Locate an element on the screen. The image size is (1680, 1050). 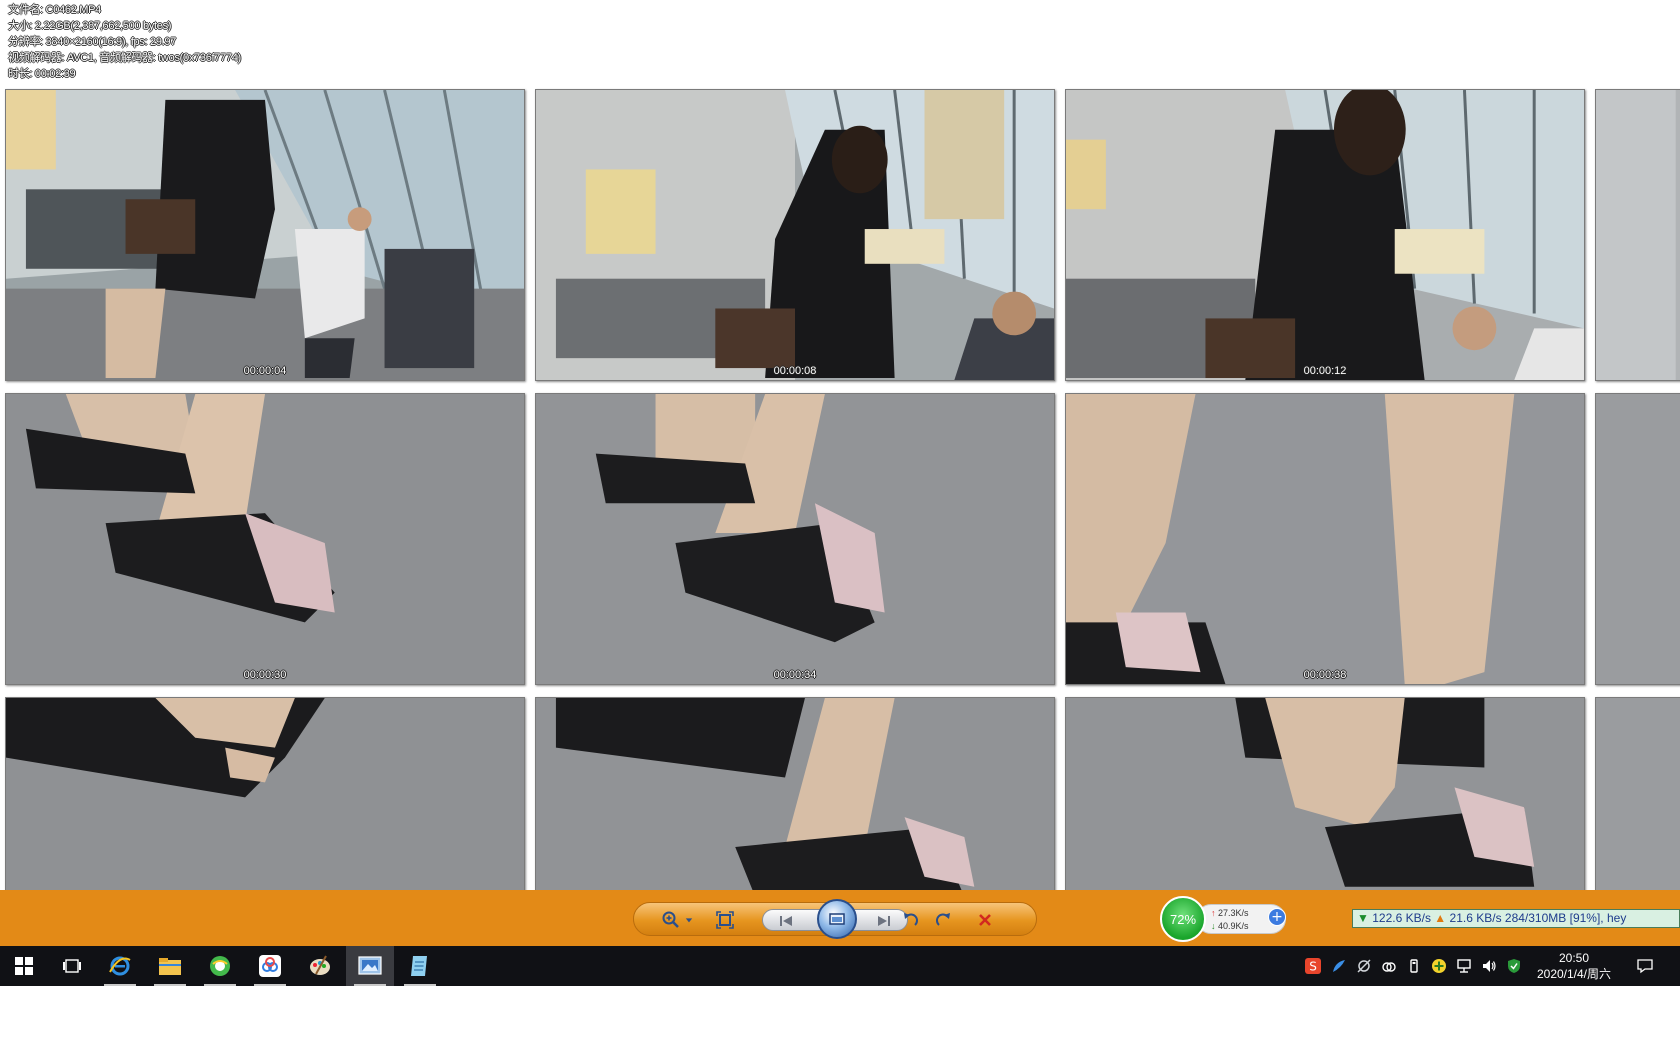
navigation-toolbar is located at coordinates (835, 919).